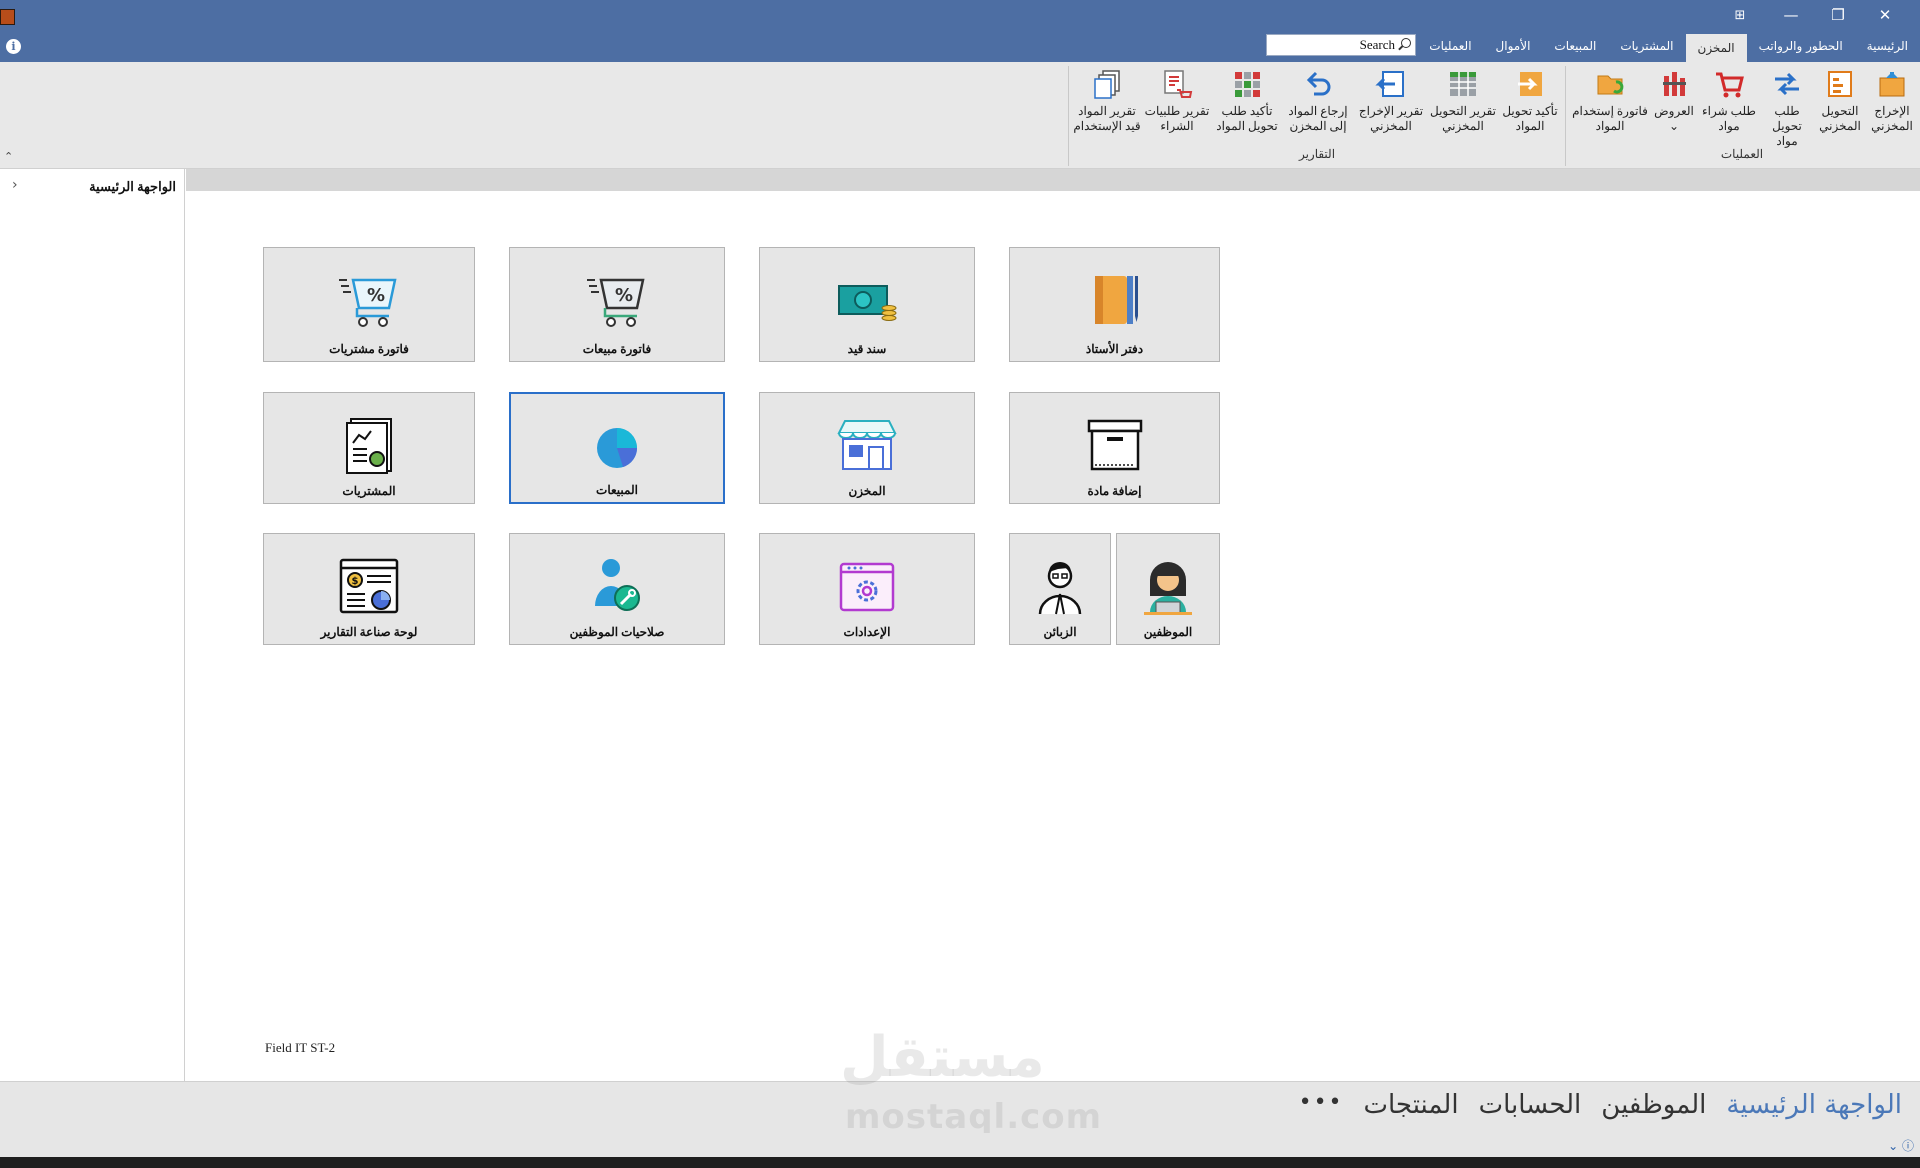 The width and height of the screenshot is (1920, 1168). I want to click on tile-general-ledger: دفتر الأستاذ, so click(1114, 304).